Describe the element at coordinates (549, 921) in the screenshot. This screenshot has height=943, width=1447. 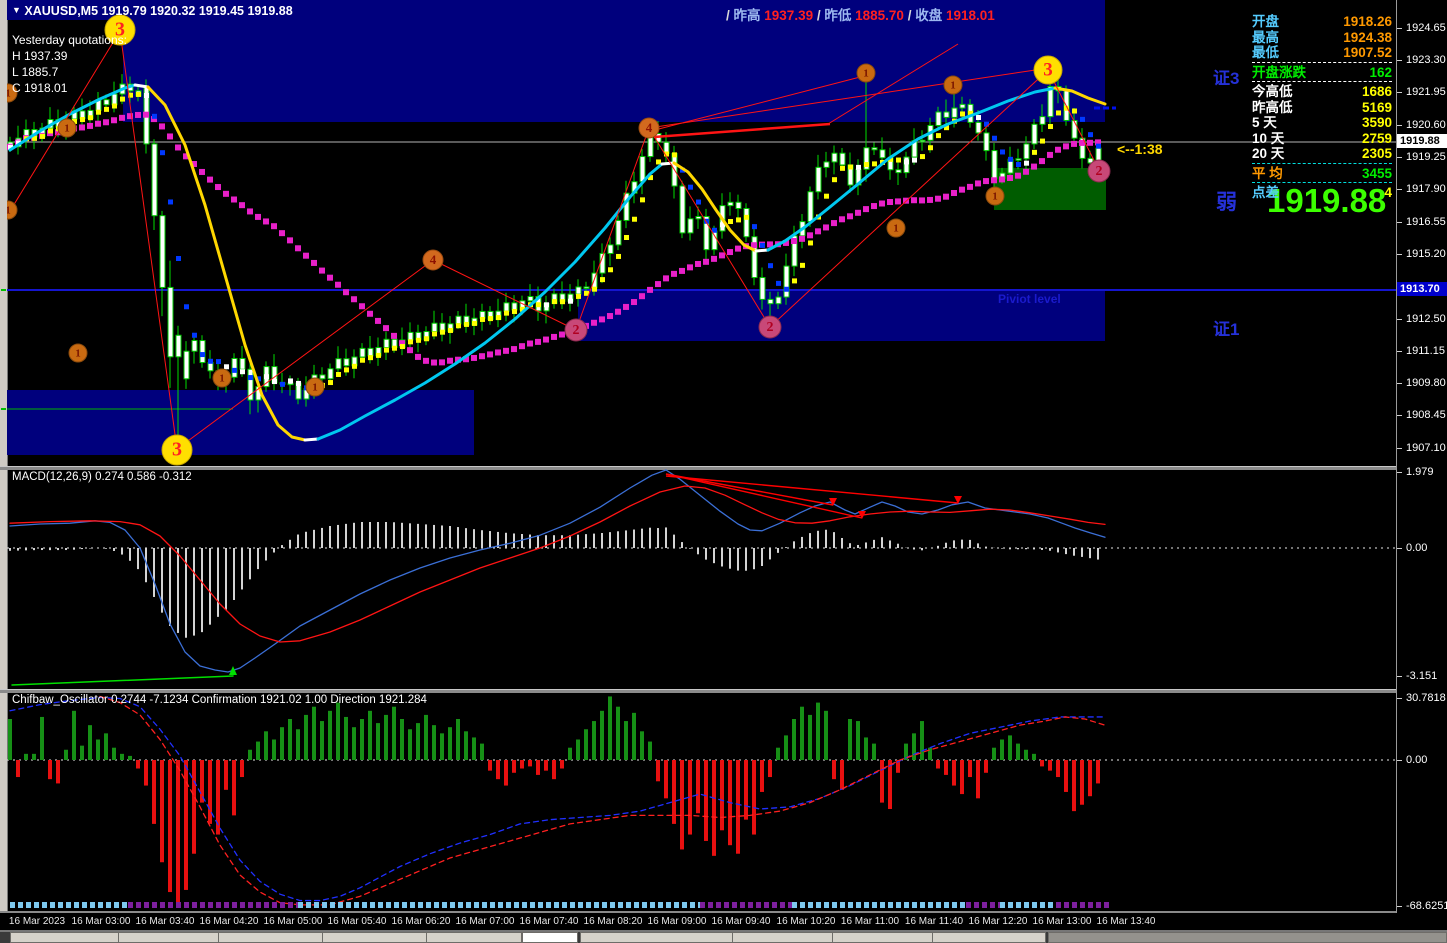
I see `time-label: 16 Mar 07:40` at that location.